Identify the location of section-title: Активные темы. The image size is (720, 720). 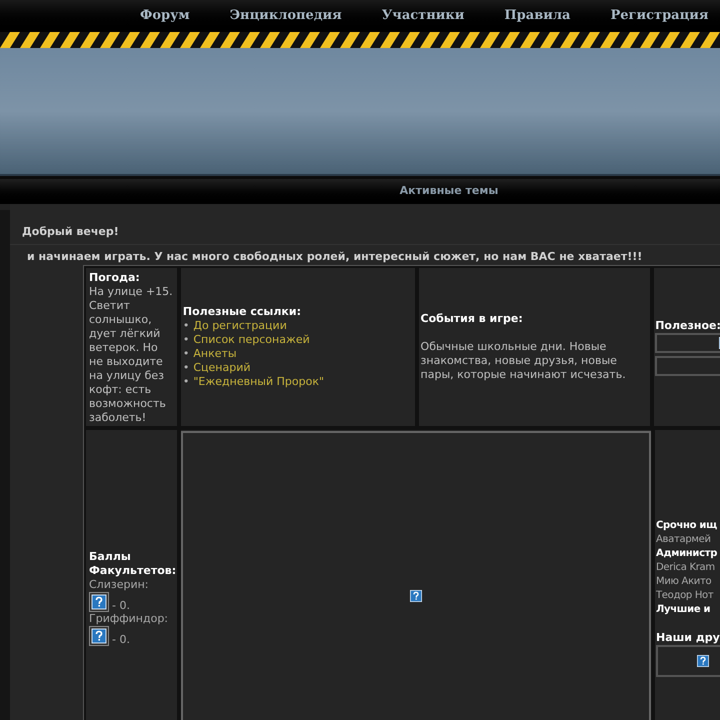
(449, 191).